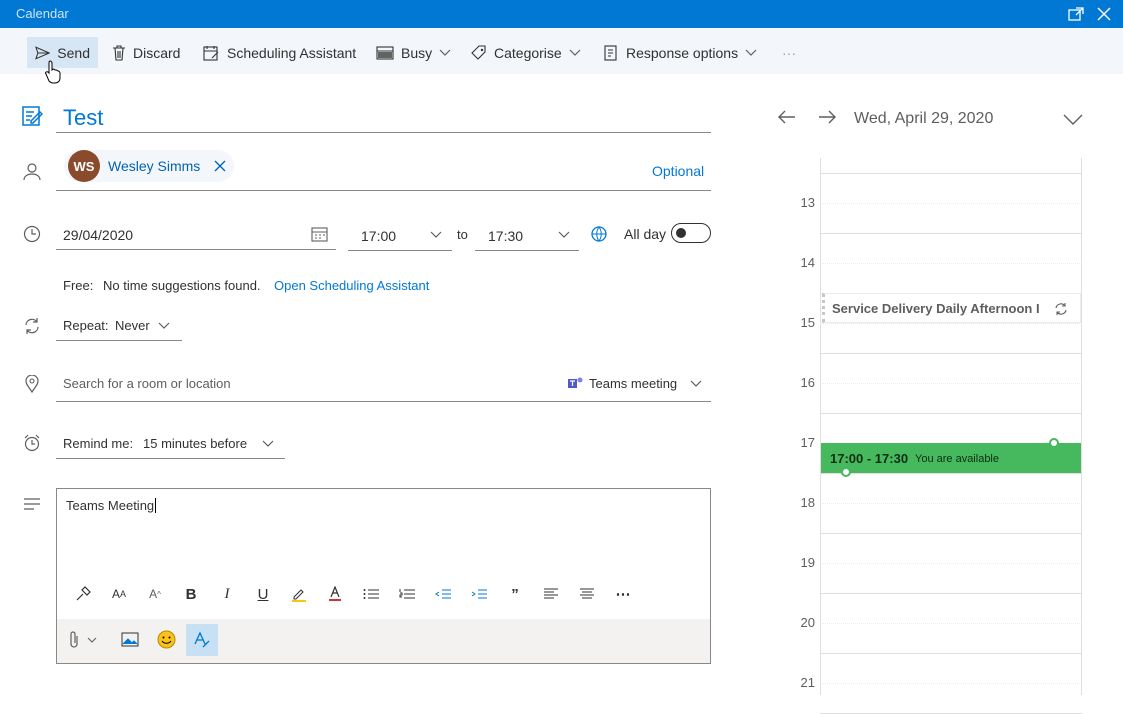 The width and height of the screenshot is (1123, 714). Describe the element at coordinates (147, 383) in the screenshot. I see `location-input: Search for a room or location` at that location.